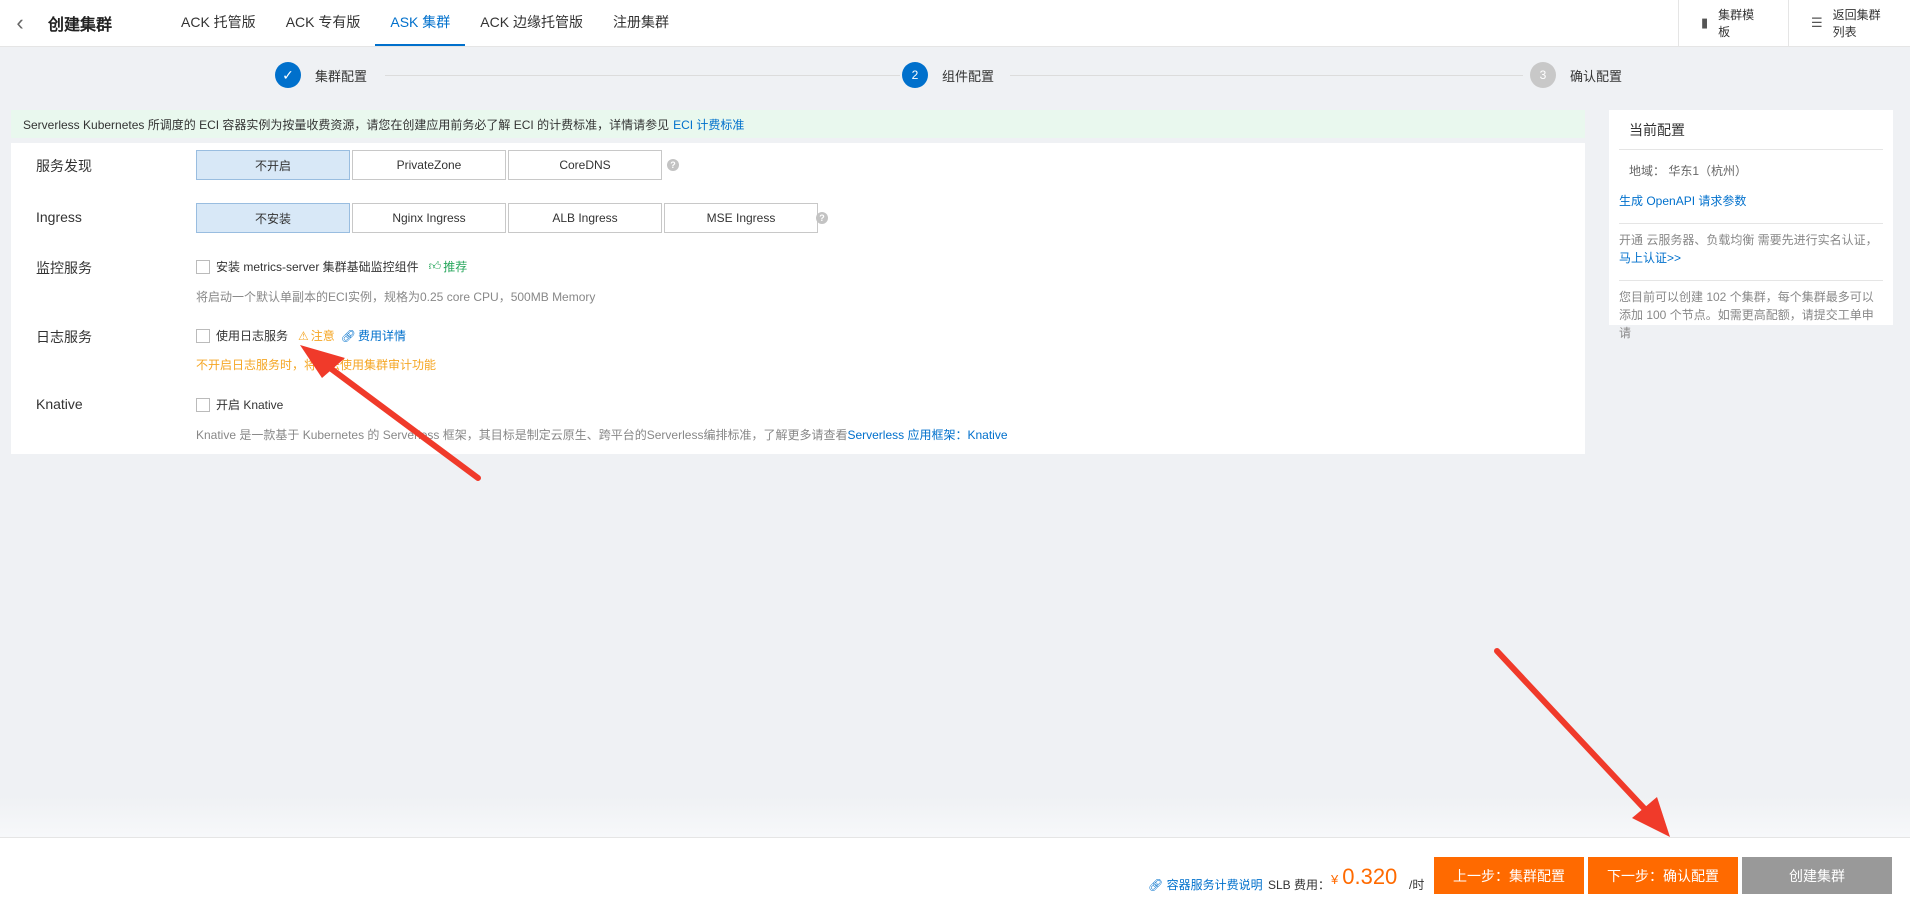 The image size is (1910, 911). I want to click on option-nginx-ingress: Nginx Ingress, so click(429, 218).